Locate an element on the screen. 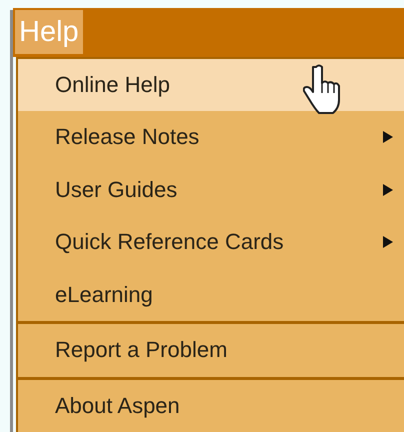 The image size is (404, 432). menu-item: About Aspen is located at coordinates (211, 406).